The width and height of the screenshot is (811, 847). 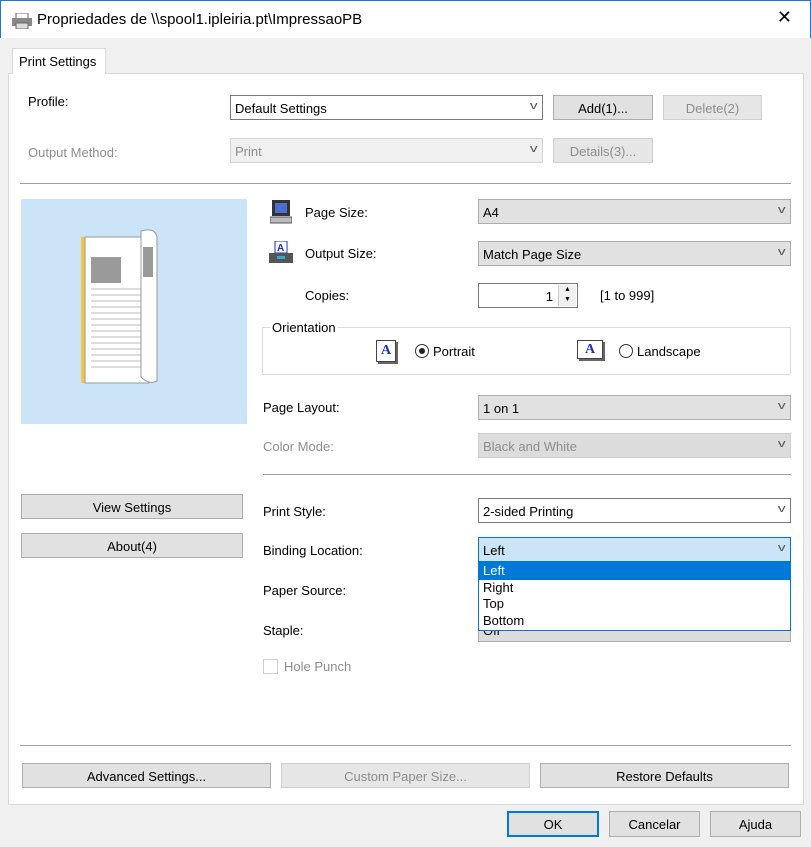 What do you see at coordinates (526, 351) in the screenshot?
I see `orientation-group` at bounding box center [526, 351].